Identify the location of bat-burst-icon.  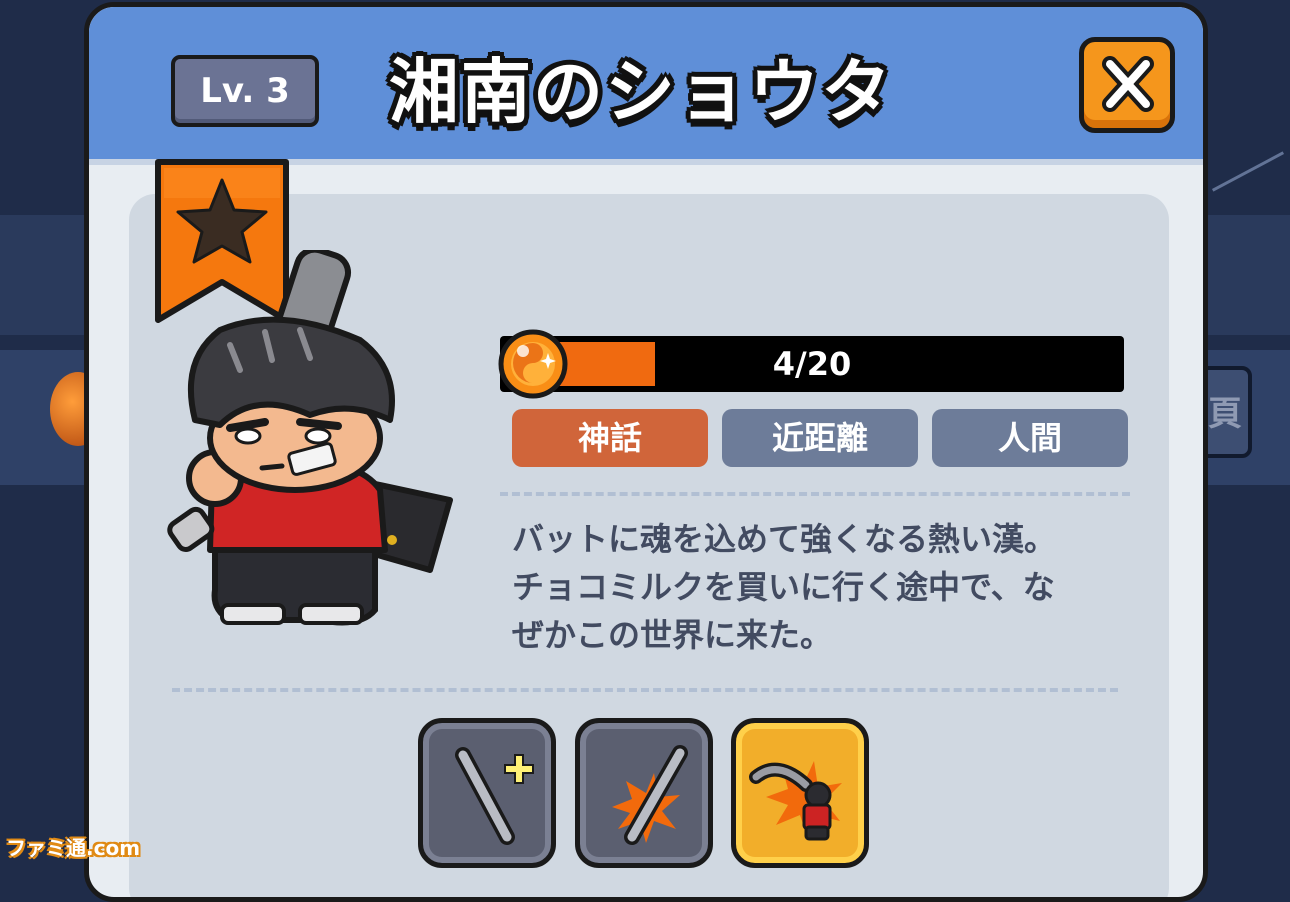
(650, 795).